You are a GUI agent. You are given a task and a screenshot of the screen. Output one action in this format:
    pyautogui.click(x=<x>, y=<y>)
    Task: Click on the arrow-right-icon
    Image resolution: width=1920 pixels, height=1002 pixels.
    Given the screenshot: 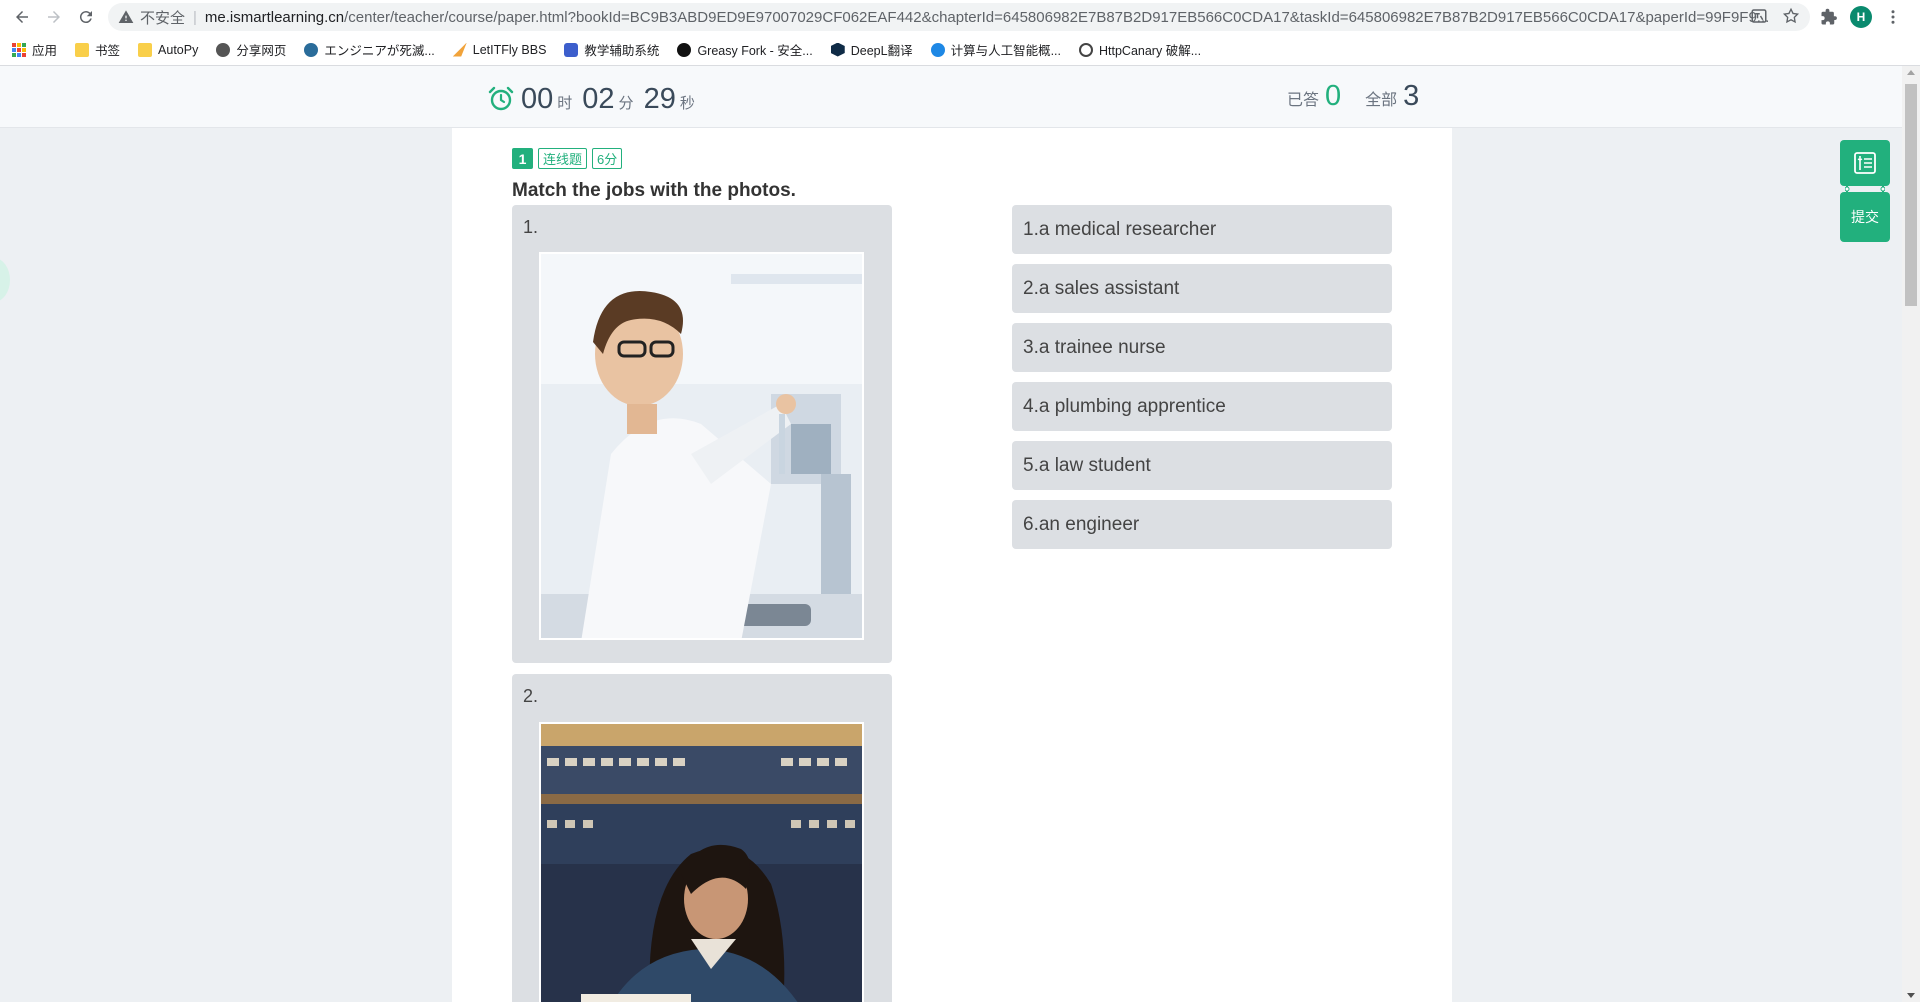 What is the action you would take?
    pyautogui.click(x=54, y=17)
    